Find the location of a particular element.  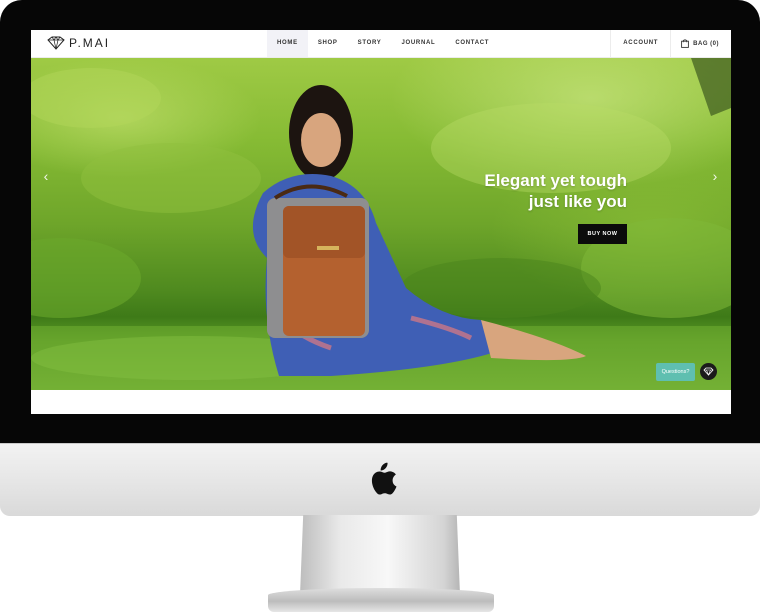

apple-logo-icon is located at coordinates (384, 478).